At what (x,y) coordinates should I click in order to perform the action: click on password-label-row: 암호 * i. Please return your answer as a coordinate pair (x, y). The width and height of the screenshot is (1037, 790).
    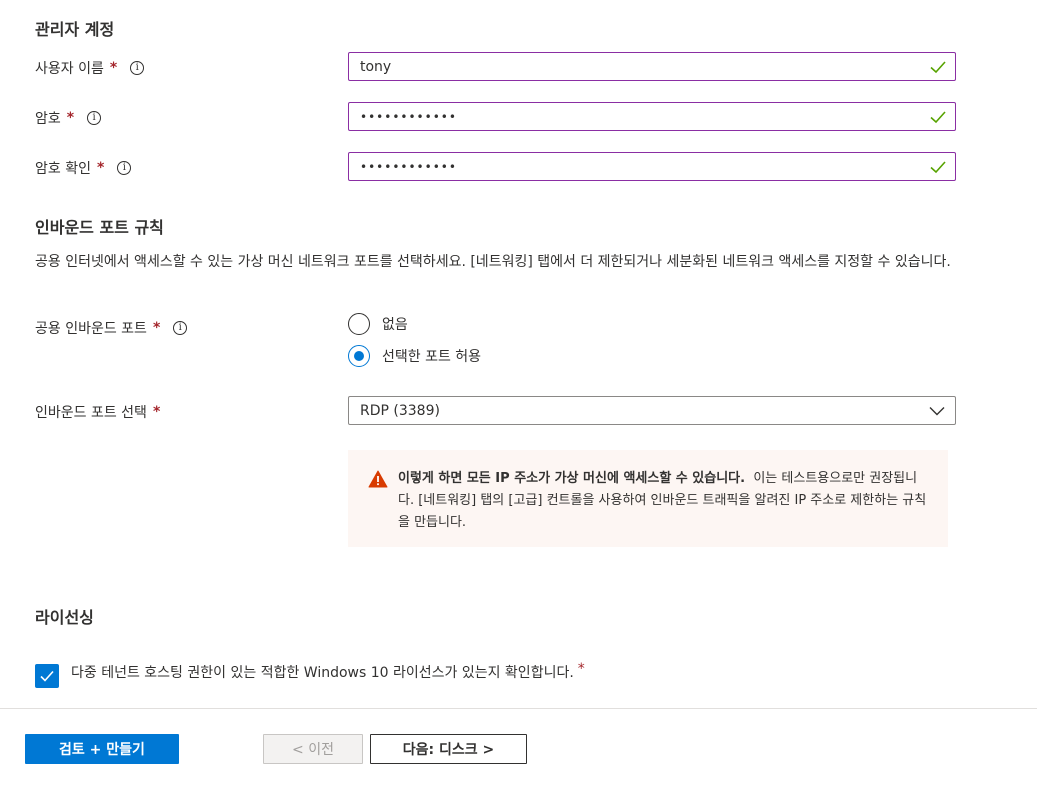
    Looking at the image, I should click on (68, 118).